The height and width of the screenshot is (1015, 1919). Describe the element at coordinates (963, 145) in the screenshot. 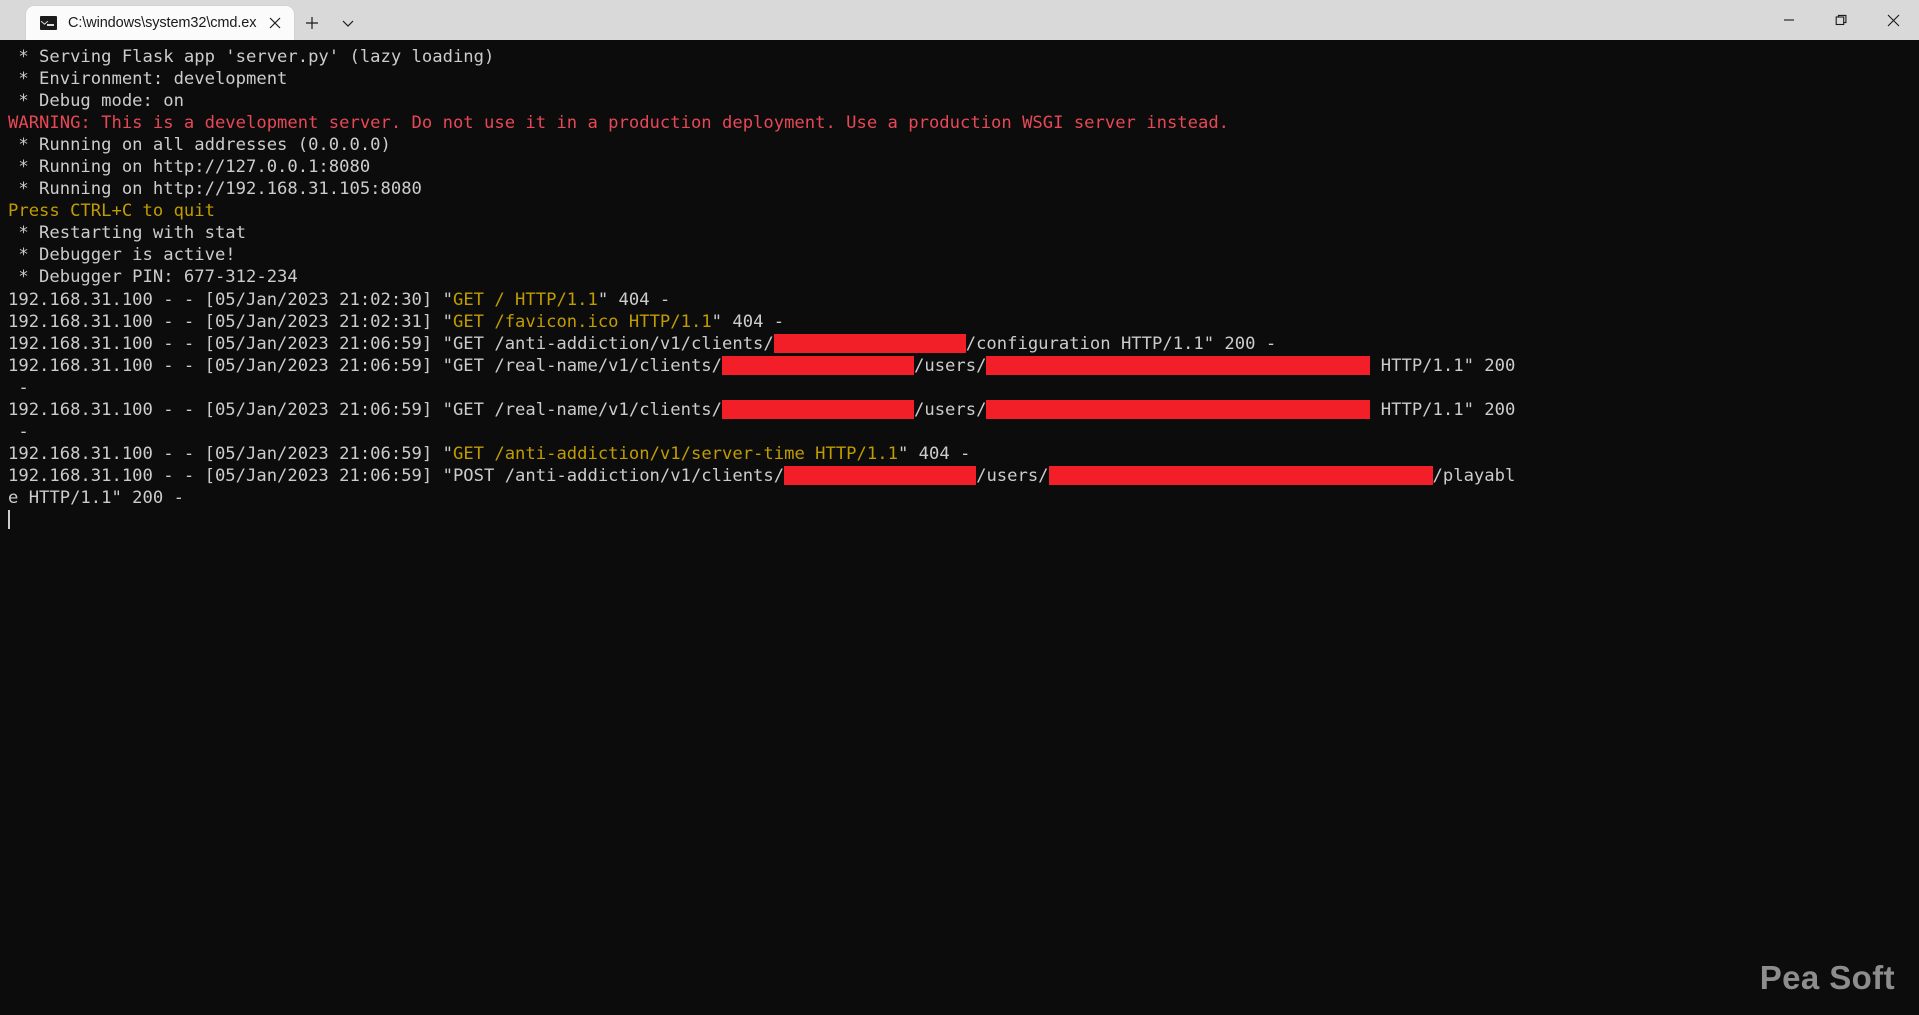

I see `console-line: * Running on all addresses (0.0.0.0)` at that location.